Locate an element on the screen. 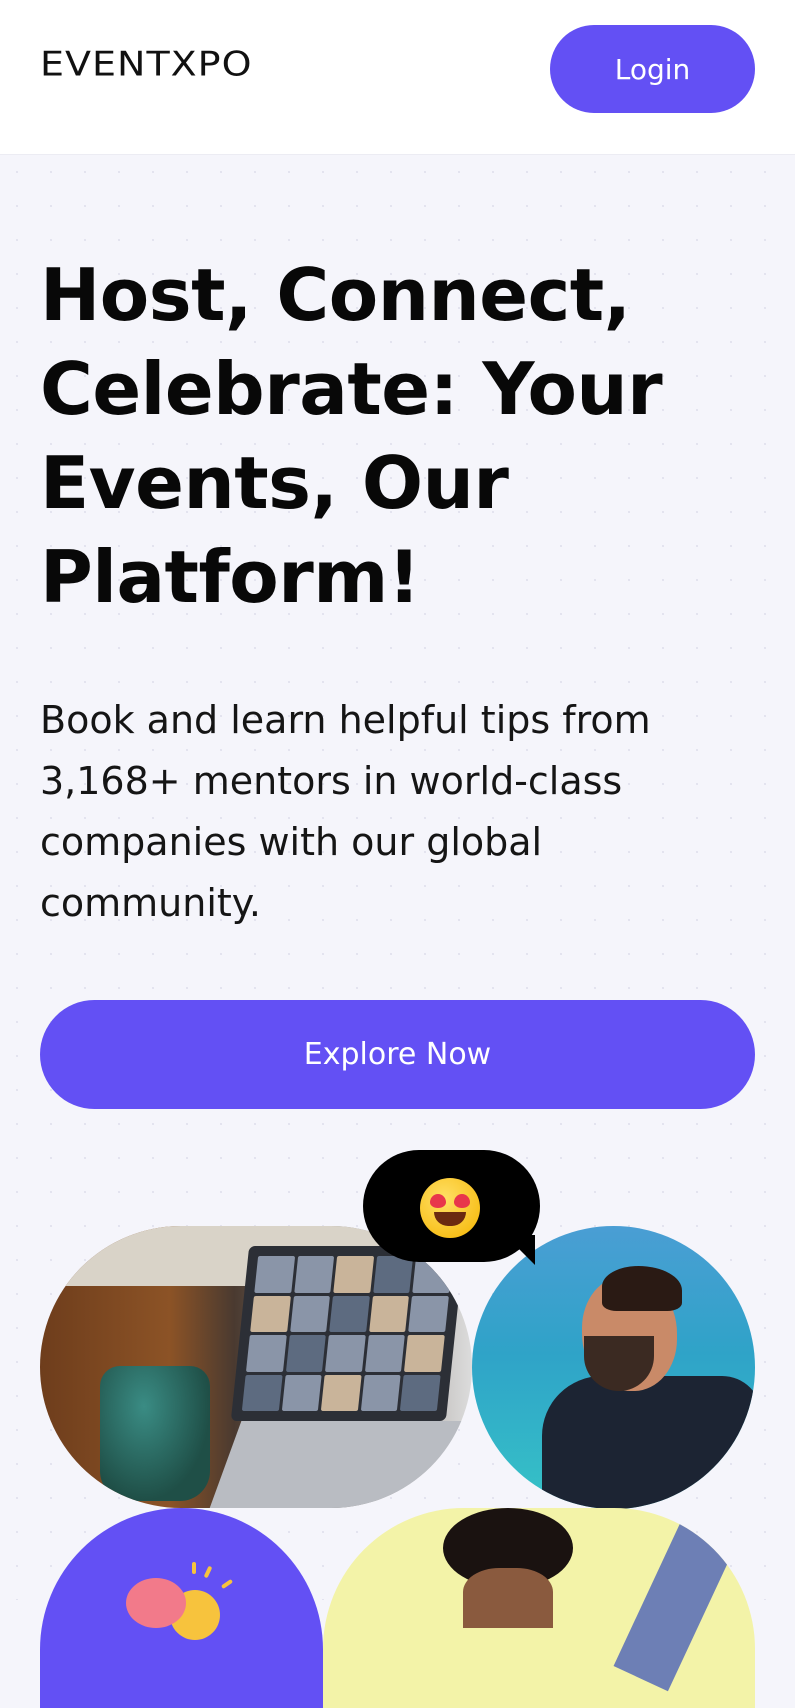 Image resolution: width=795 pixels, height=1708 pixels. laptop-keyboard is located at coordinates (340, 1464).